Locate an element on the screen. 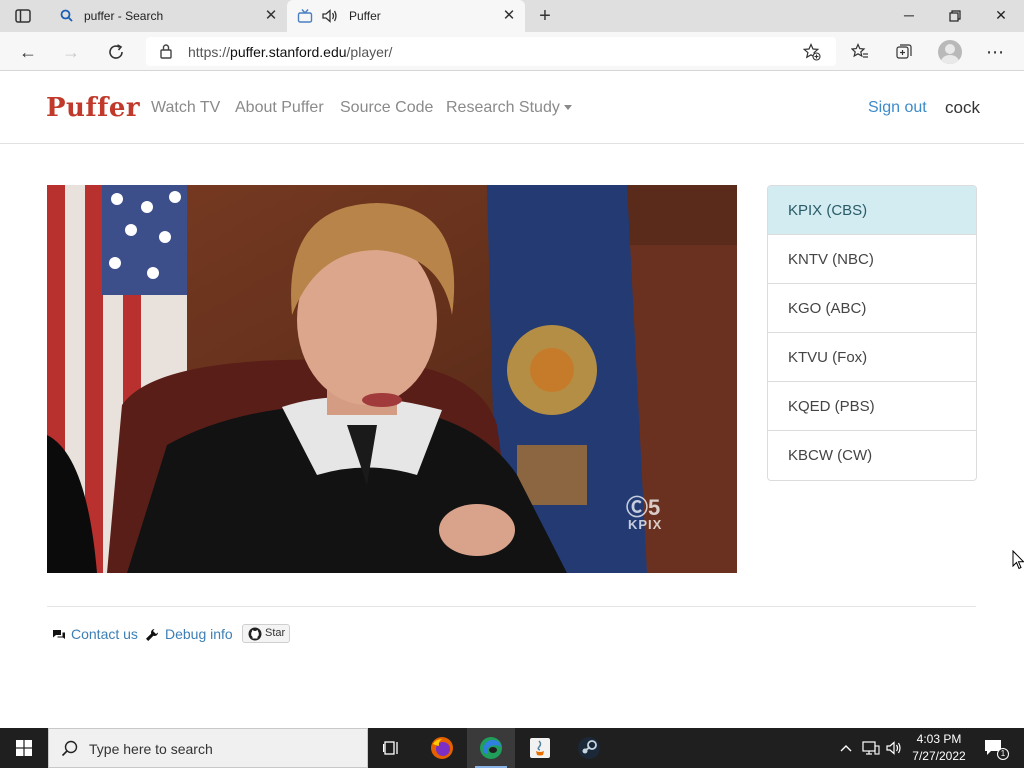 This screenshot has height=768, width=1024. wrench-icon is located at coordinates (152, 635).